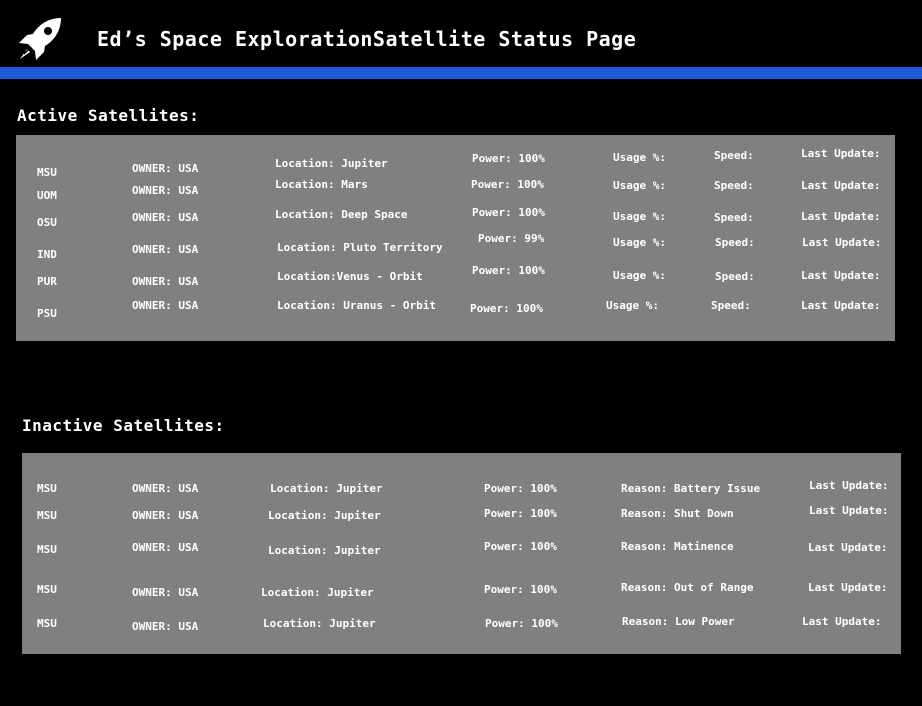 The height and width of the screenshot is (706, 922). Describe the element at coordinates (47, 195) in the screenshot. I see `sat-name: UOM` at that location.